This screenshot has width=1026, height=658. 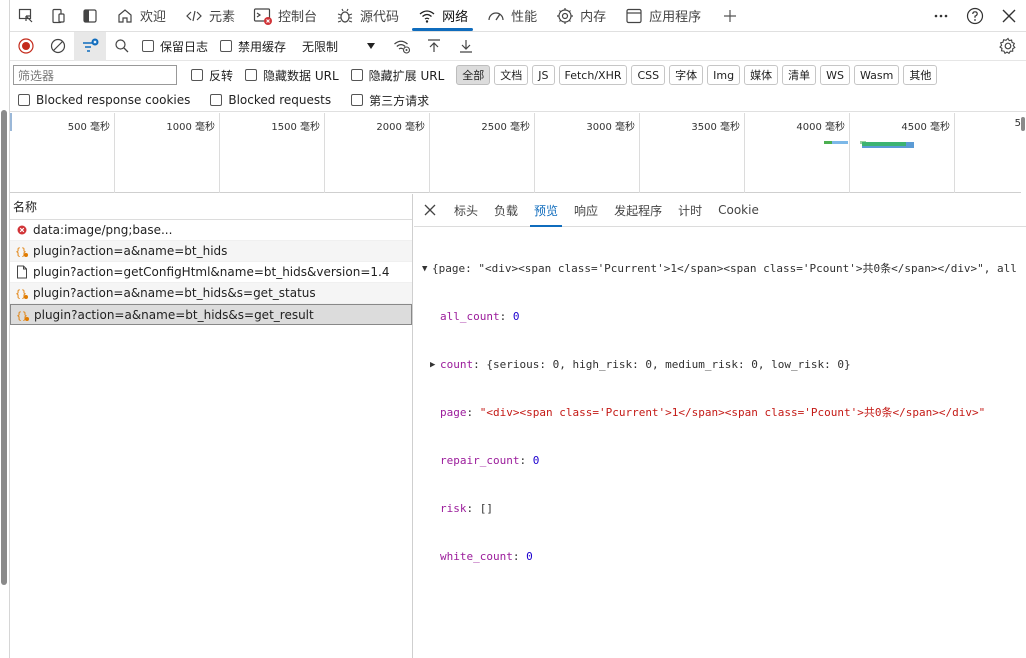 I want to click on tab-memory: 内存, so click(x=580, y=15).